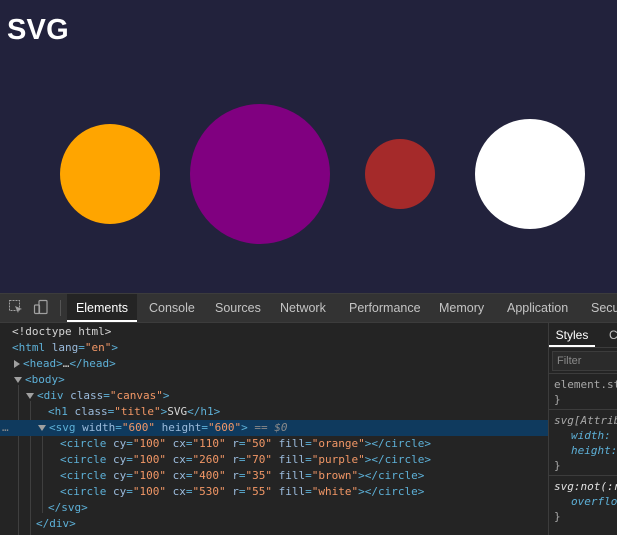  I want to click on tab-security: Secu, so click(604, 308).